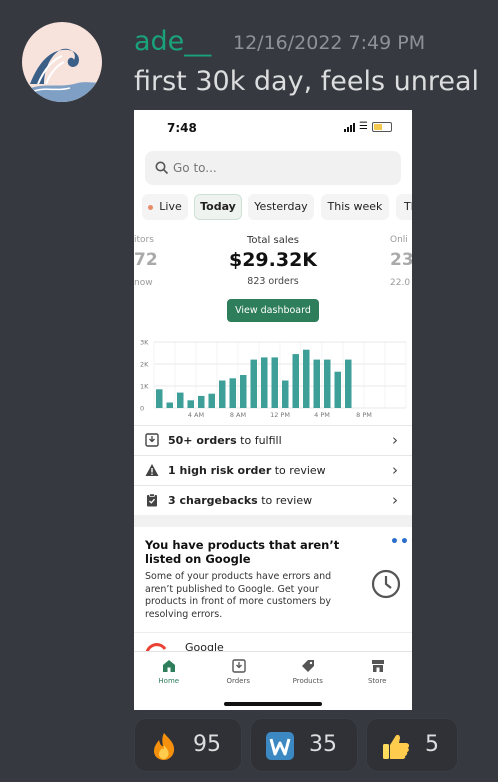 The height and width of the screenshot is (782, 498). Describe the element at coordinates (165, 207) in the screenshot. I see `chip-live: Live` at that location.